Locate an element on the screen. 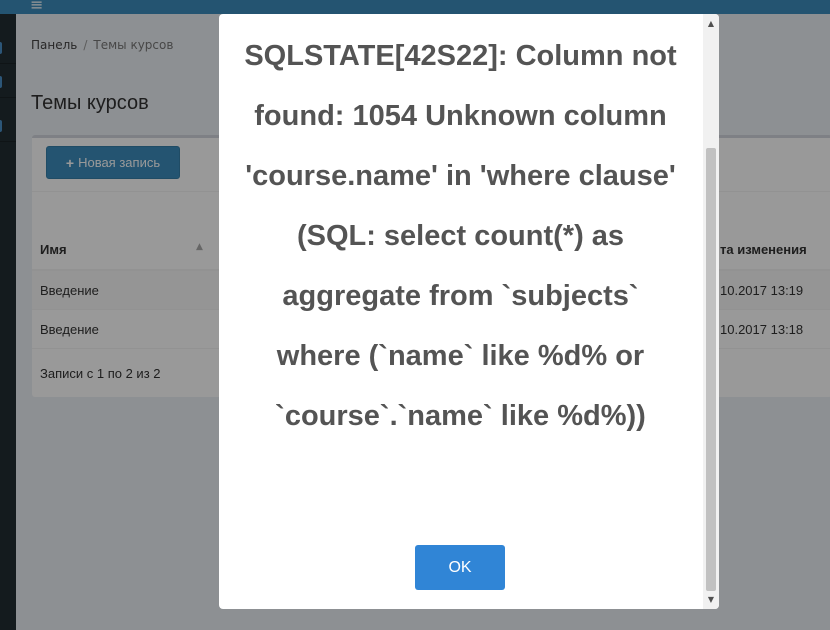  ok-button: OK is located at coordinates (460, 567).